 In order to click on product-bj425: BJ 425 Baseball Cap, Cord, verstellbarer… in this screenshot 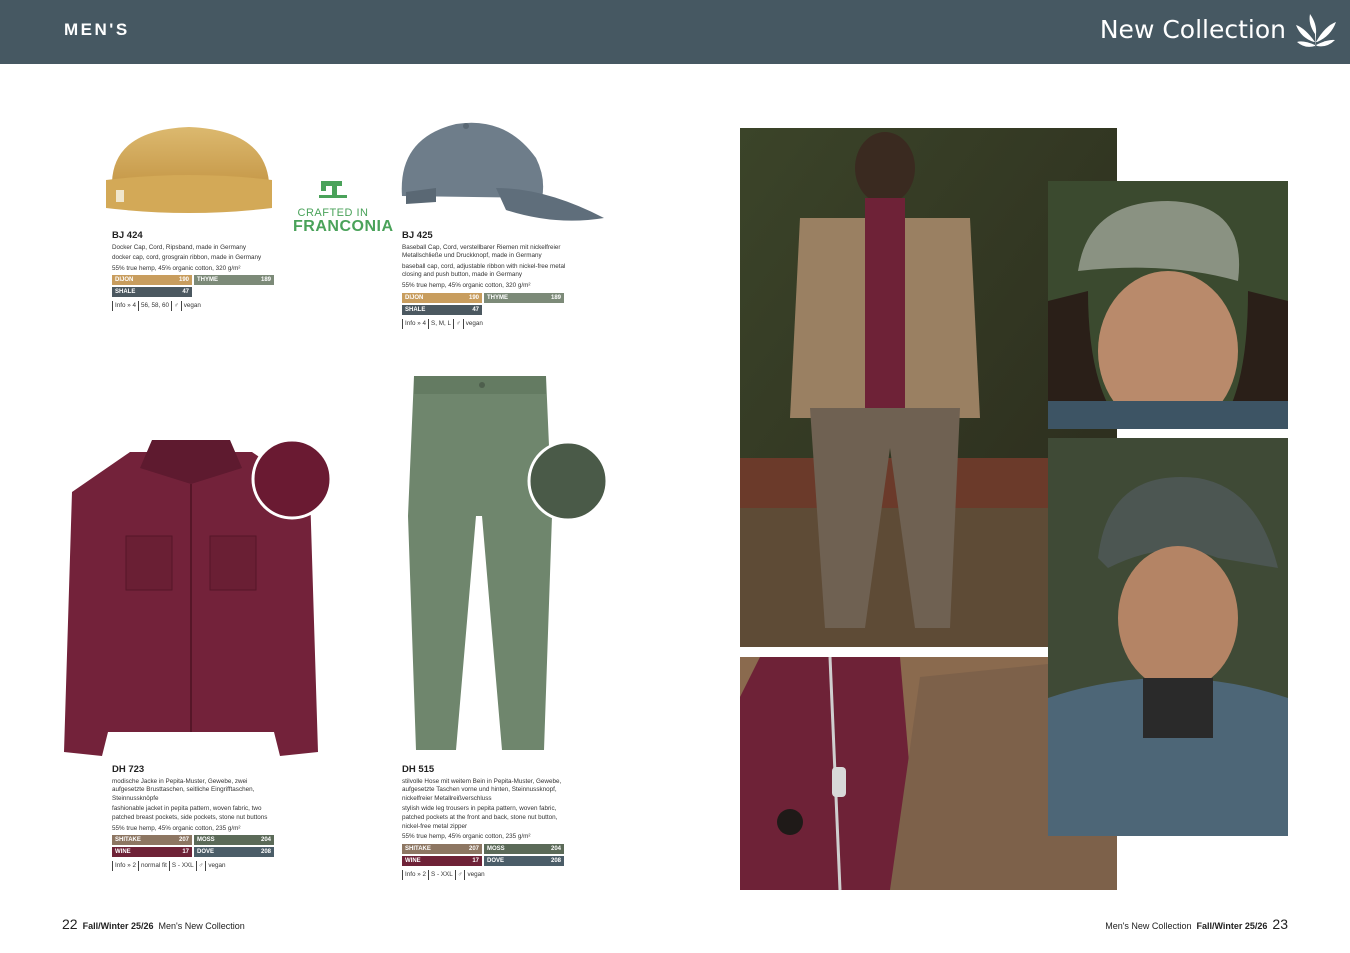, I will do `click(492, 279)`.